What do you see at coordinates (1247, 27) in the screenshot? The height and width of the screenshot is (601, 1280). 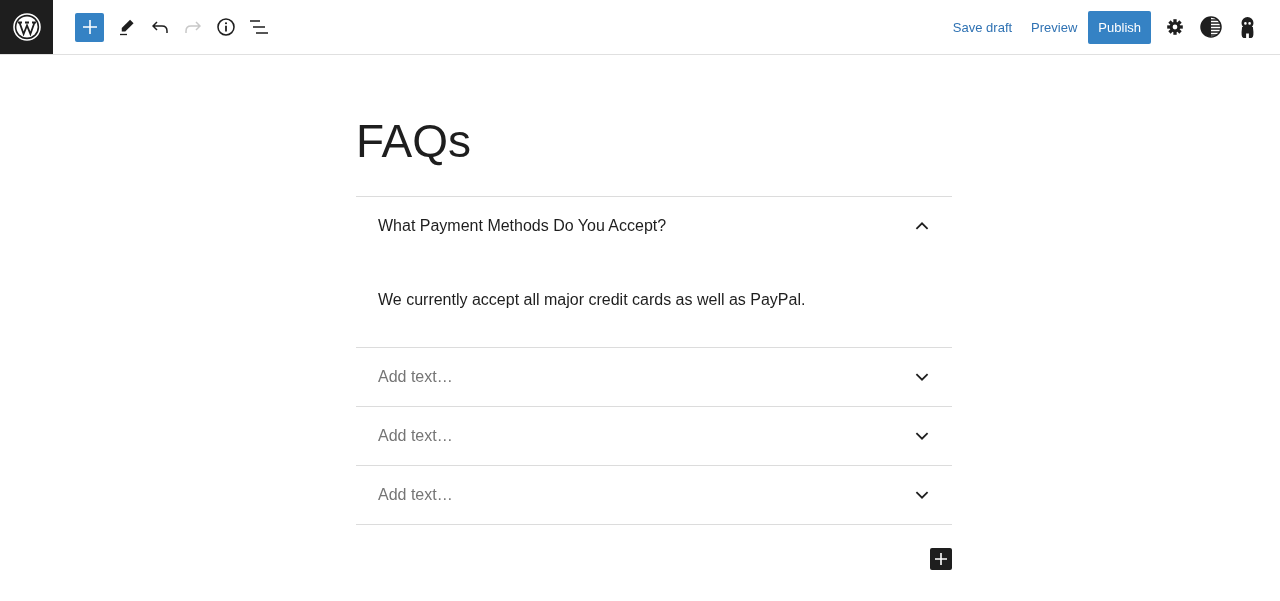 I see `character-icon` at bounding box center [1247, 27].